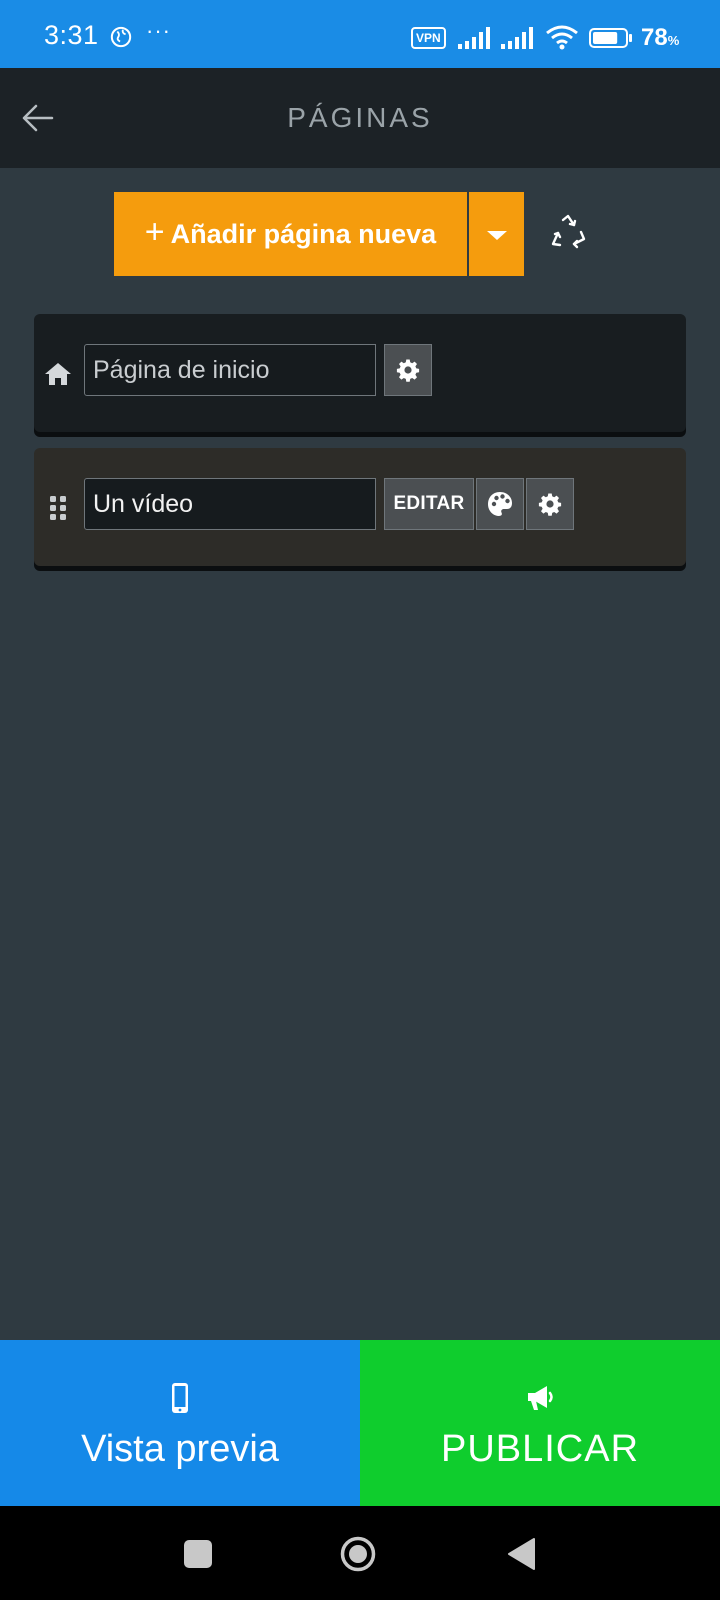  What do you see at coordinates (154, 231) in the screenshot?
I see `plus-icon: +` at bounding box center [154, 231].